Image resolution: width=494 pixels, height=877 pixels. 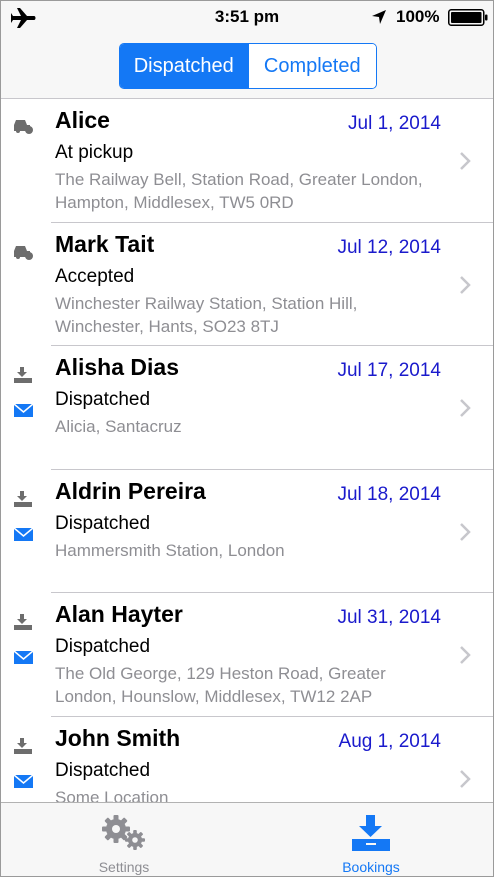 I want to click on tab-label: Settings, so click(x=124, y=867).